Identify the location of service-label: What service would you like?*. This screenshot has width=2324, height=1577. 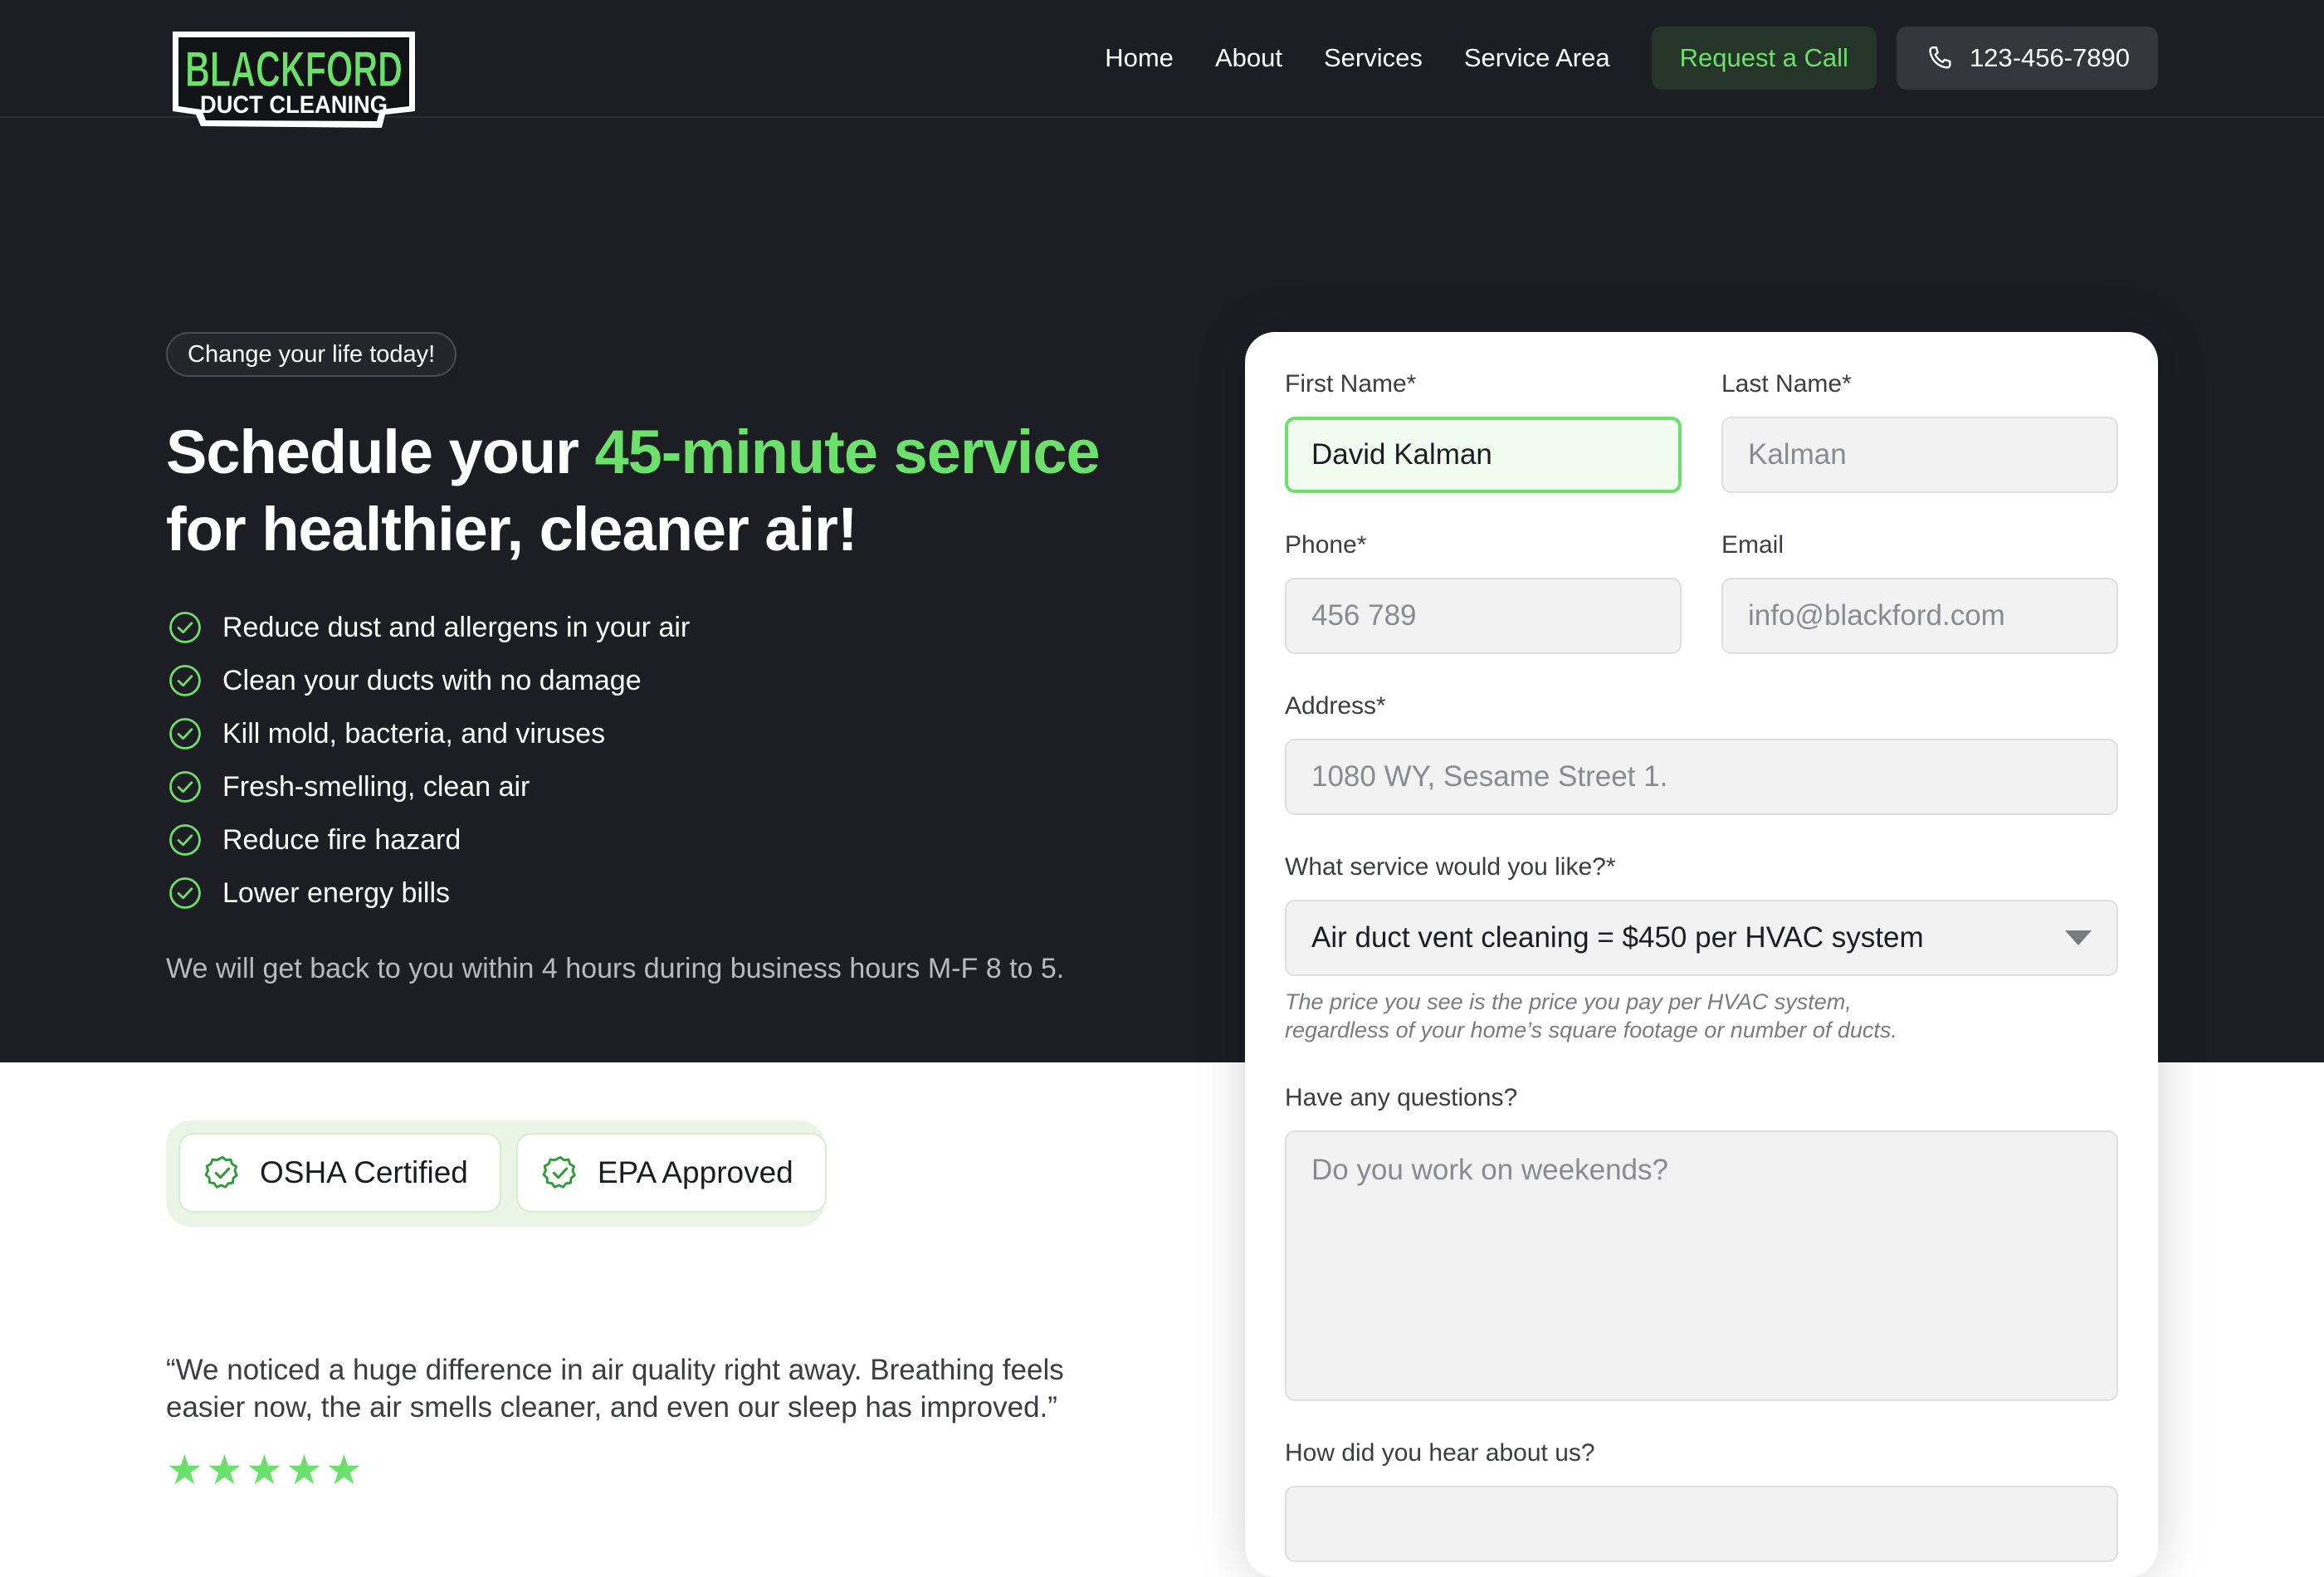
(1450, 867).